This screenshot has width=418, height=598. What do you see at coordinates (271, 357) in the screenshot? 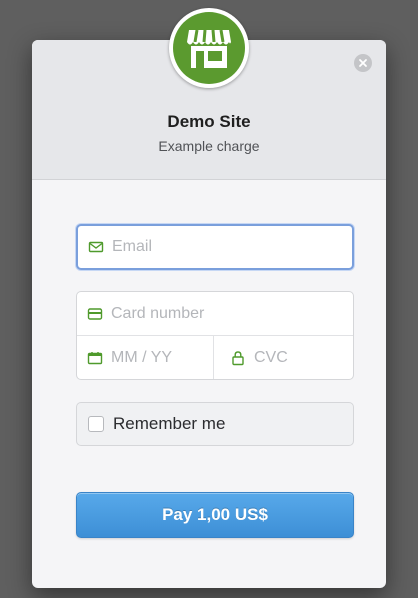
I see `cvc-placeholder: CVC` at bounding box center [271, 357].